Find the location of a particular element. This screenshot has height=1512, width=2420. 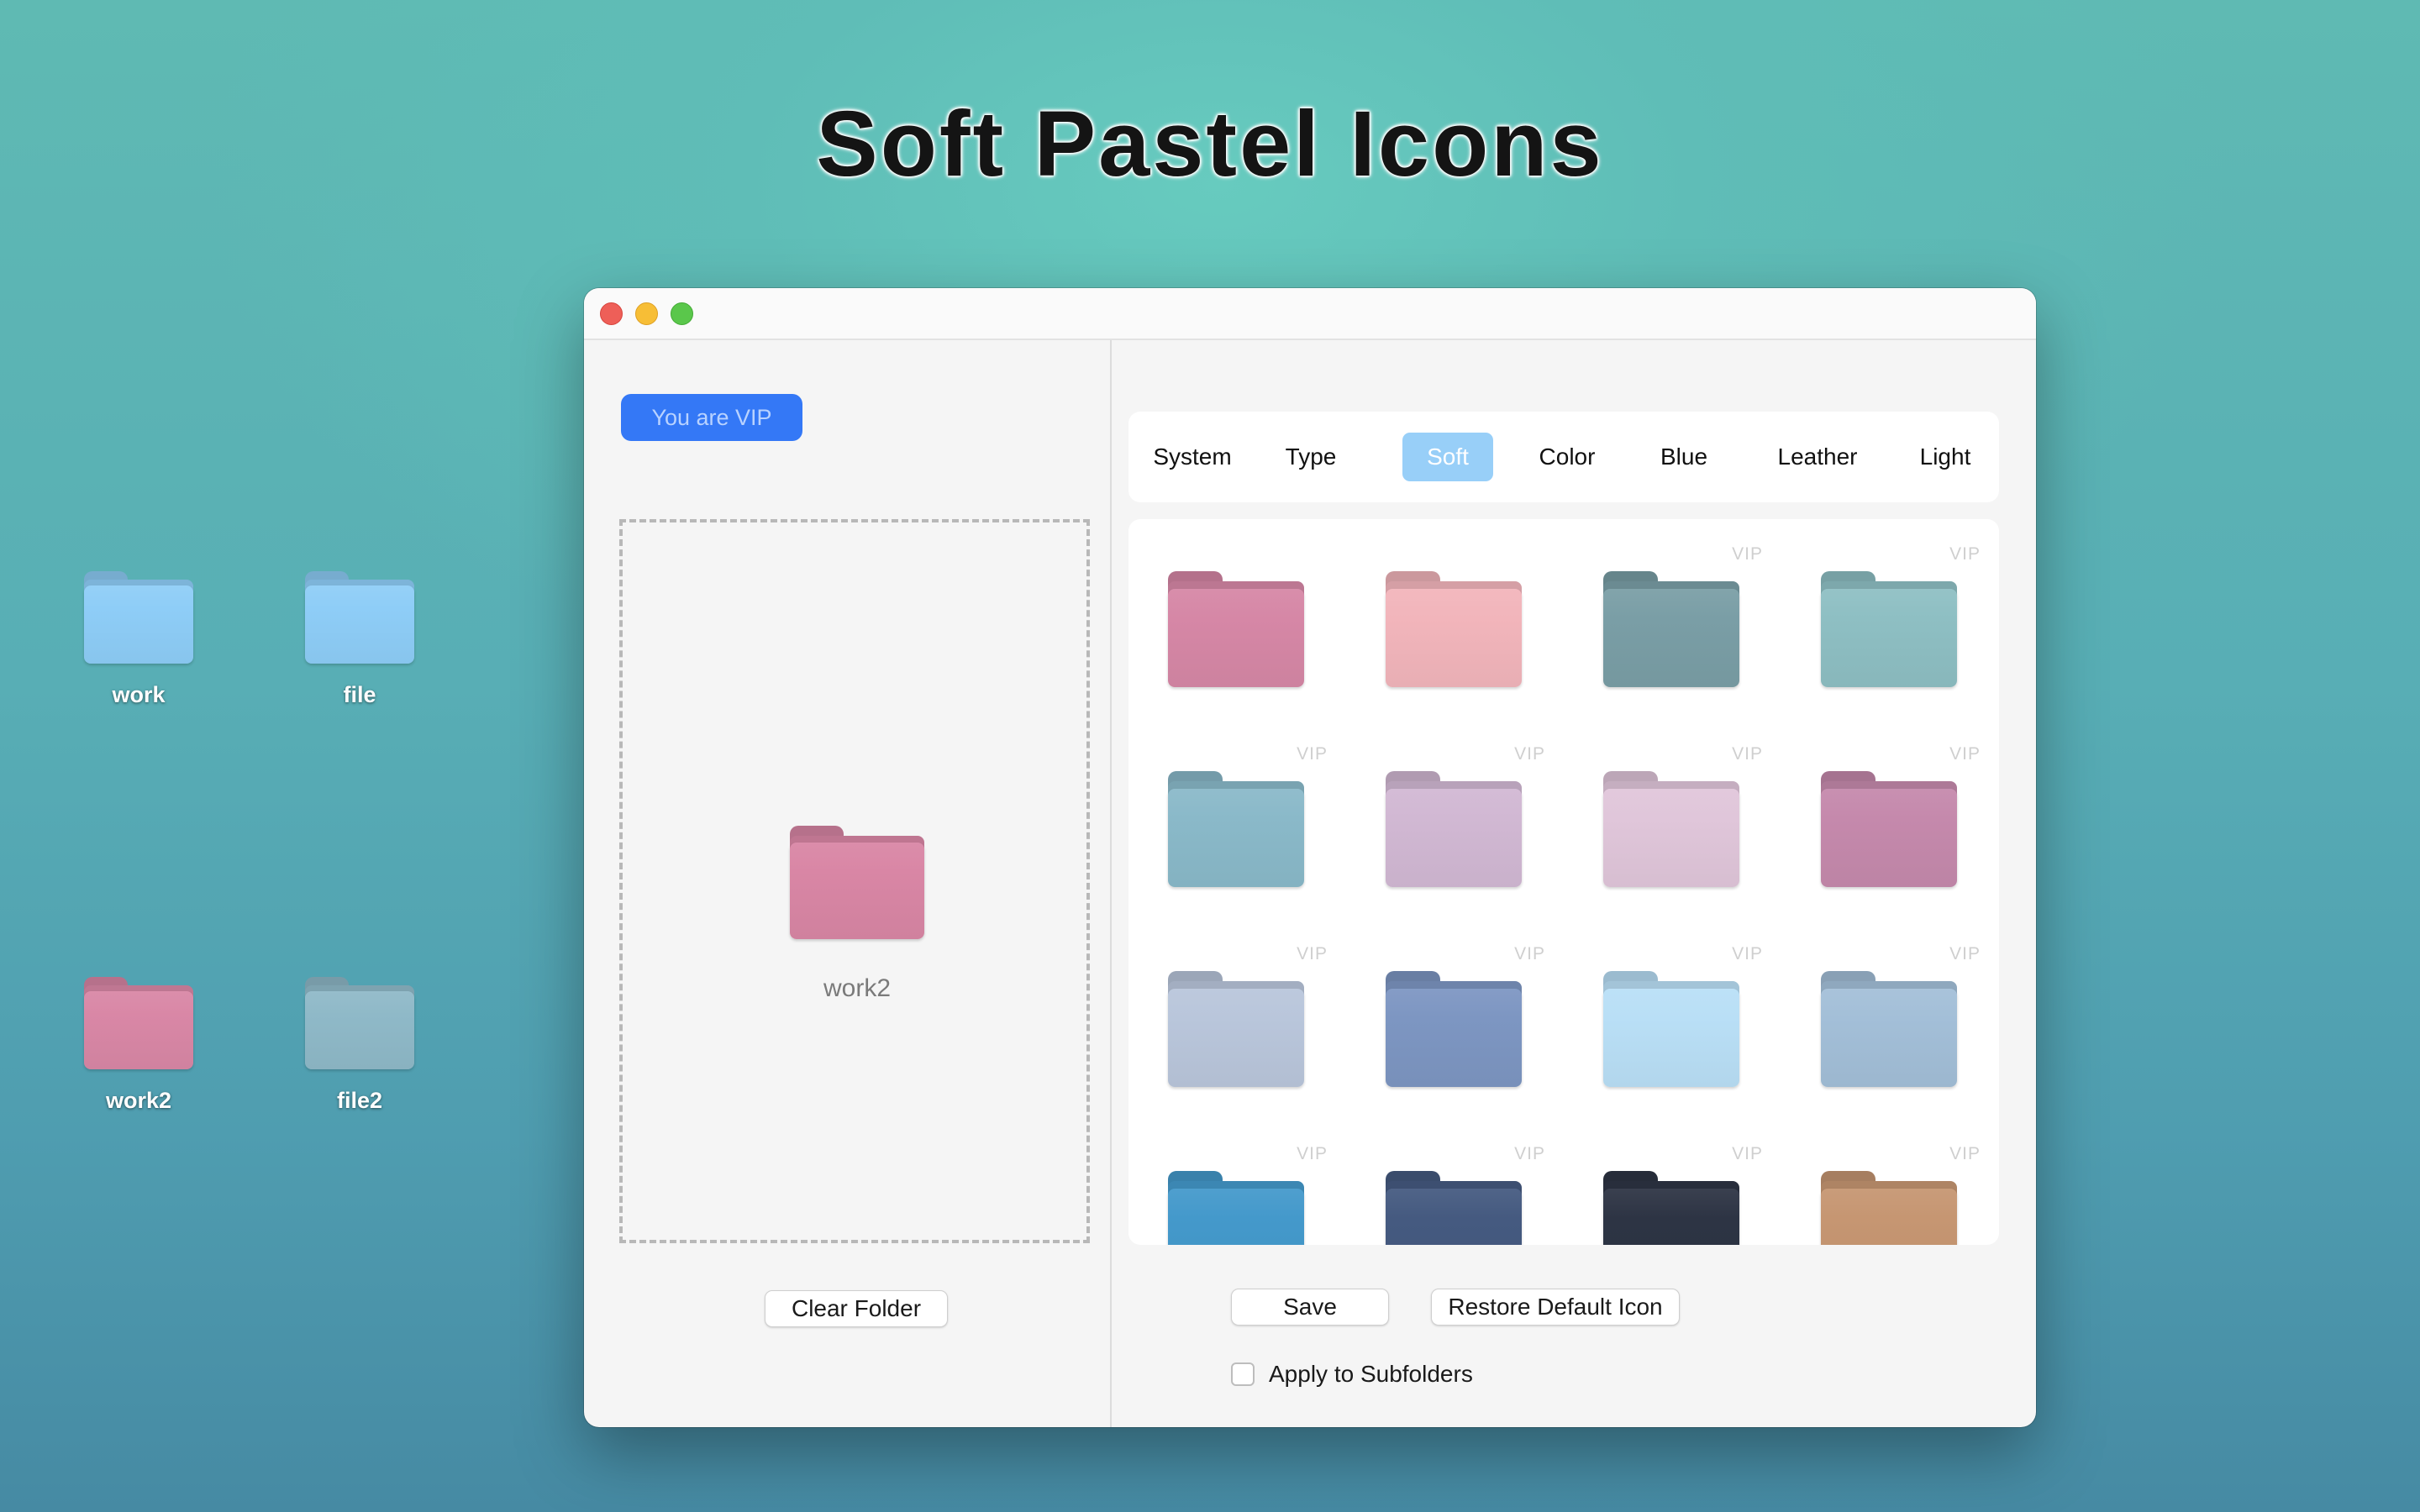

title-bar is located at coordinates (1310, 314).